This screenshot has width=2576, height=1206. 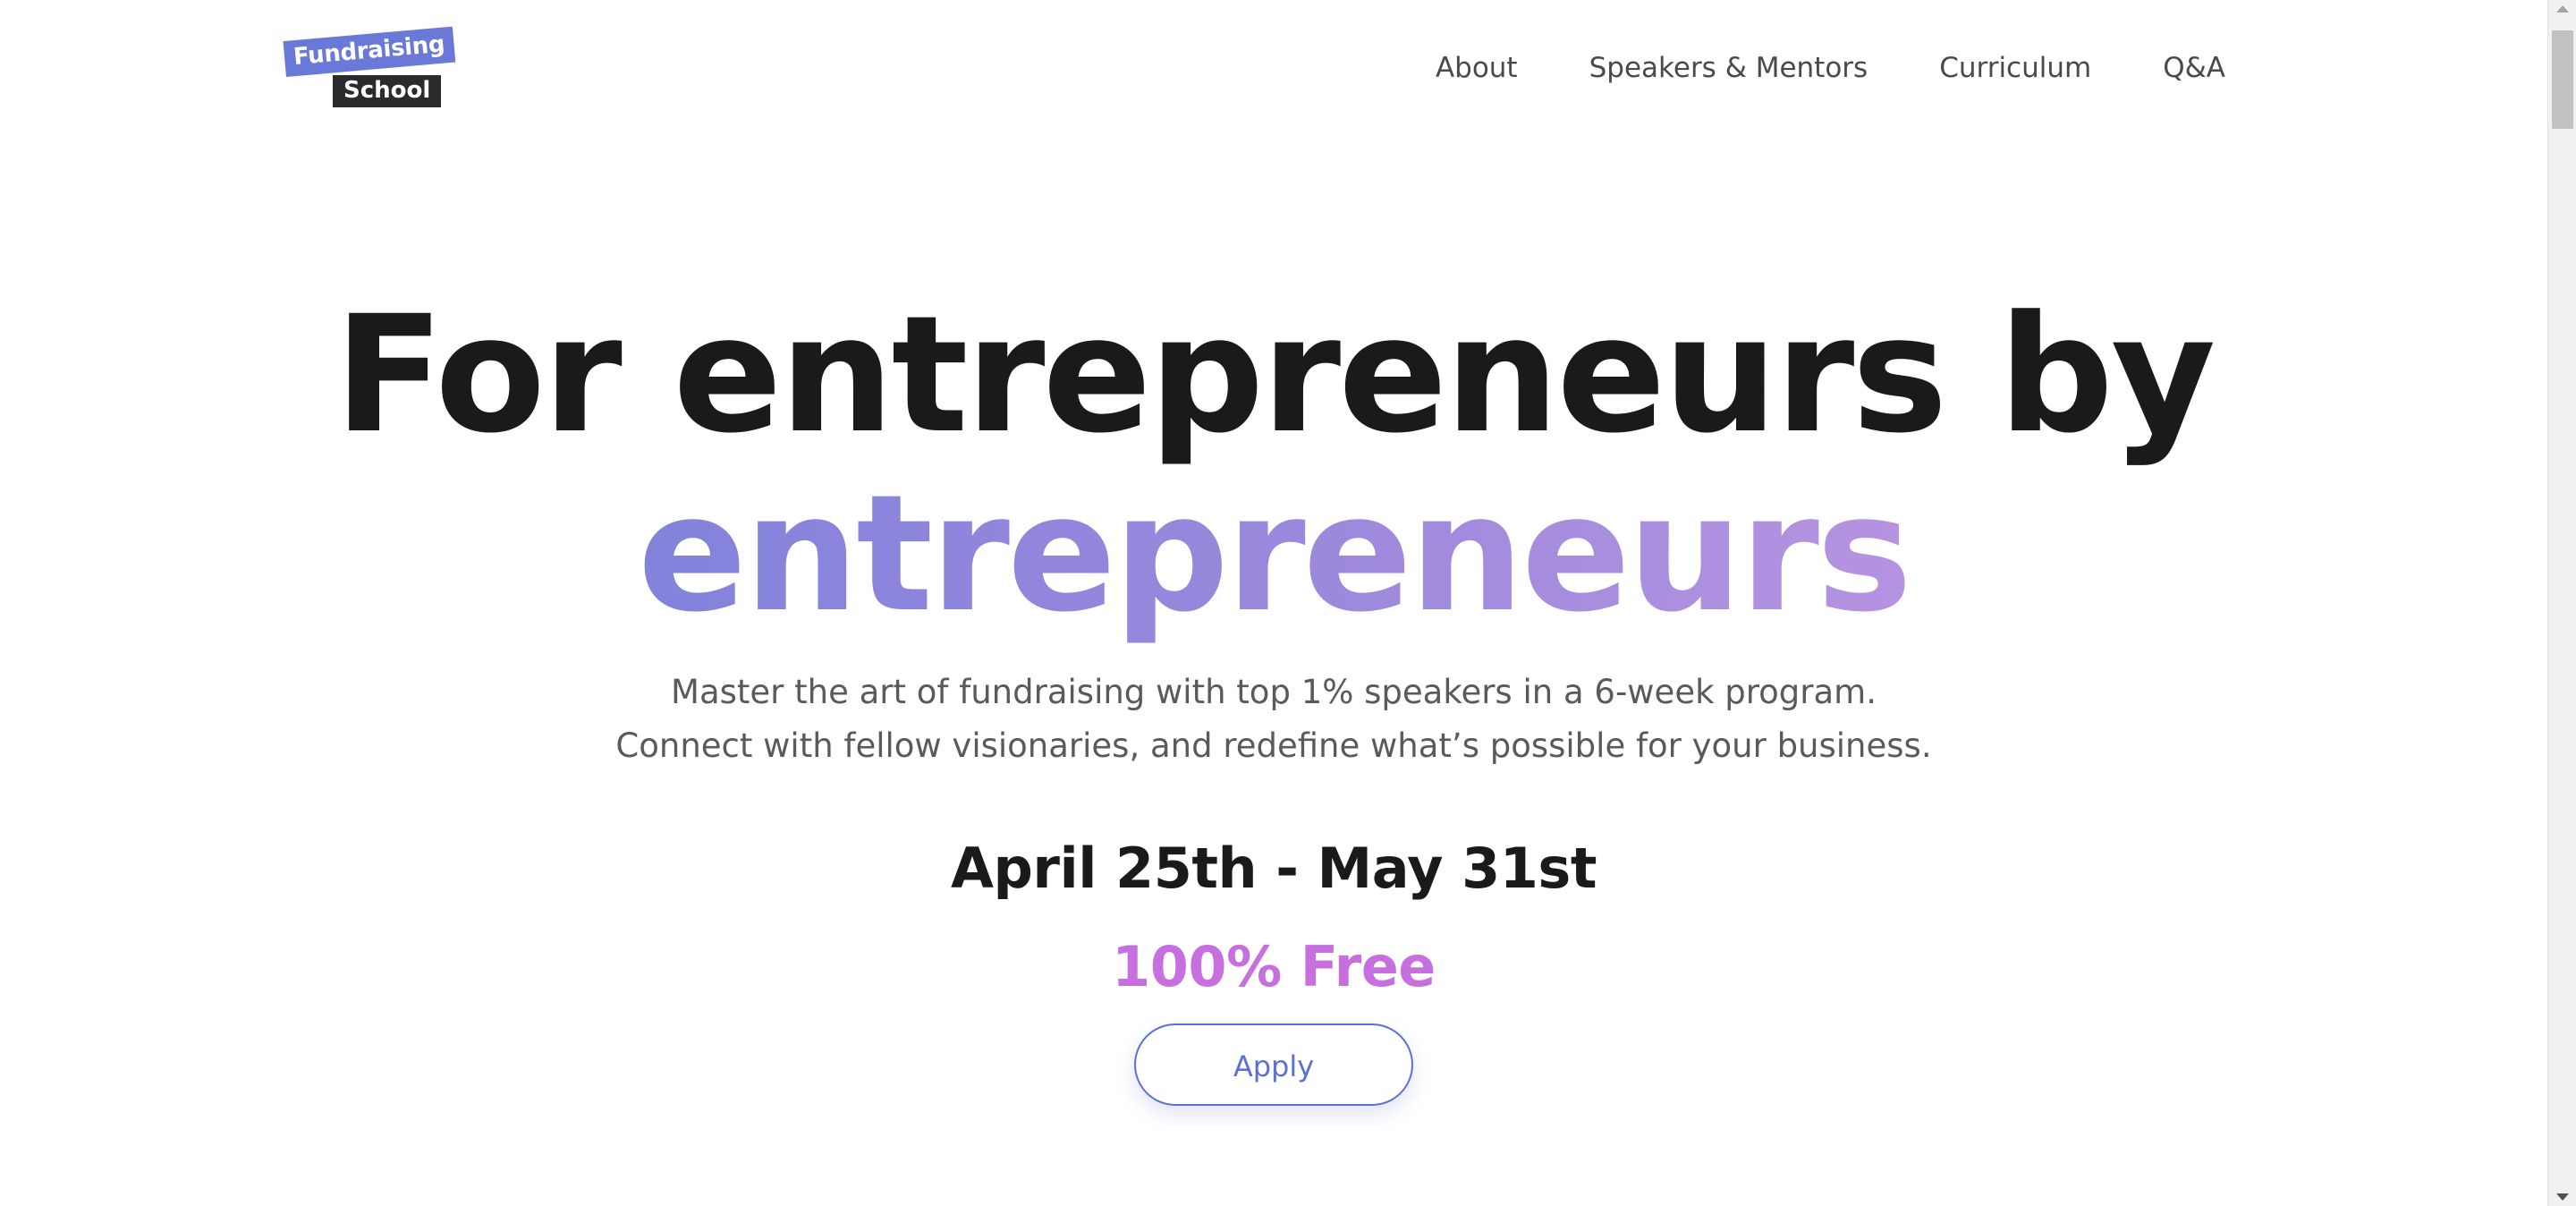 I want to click on hero-title-line2: entrepreneurs, so click(x=1273, y=554).